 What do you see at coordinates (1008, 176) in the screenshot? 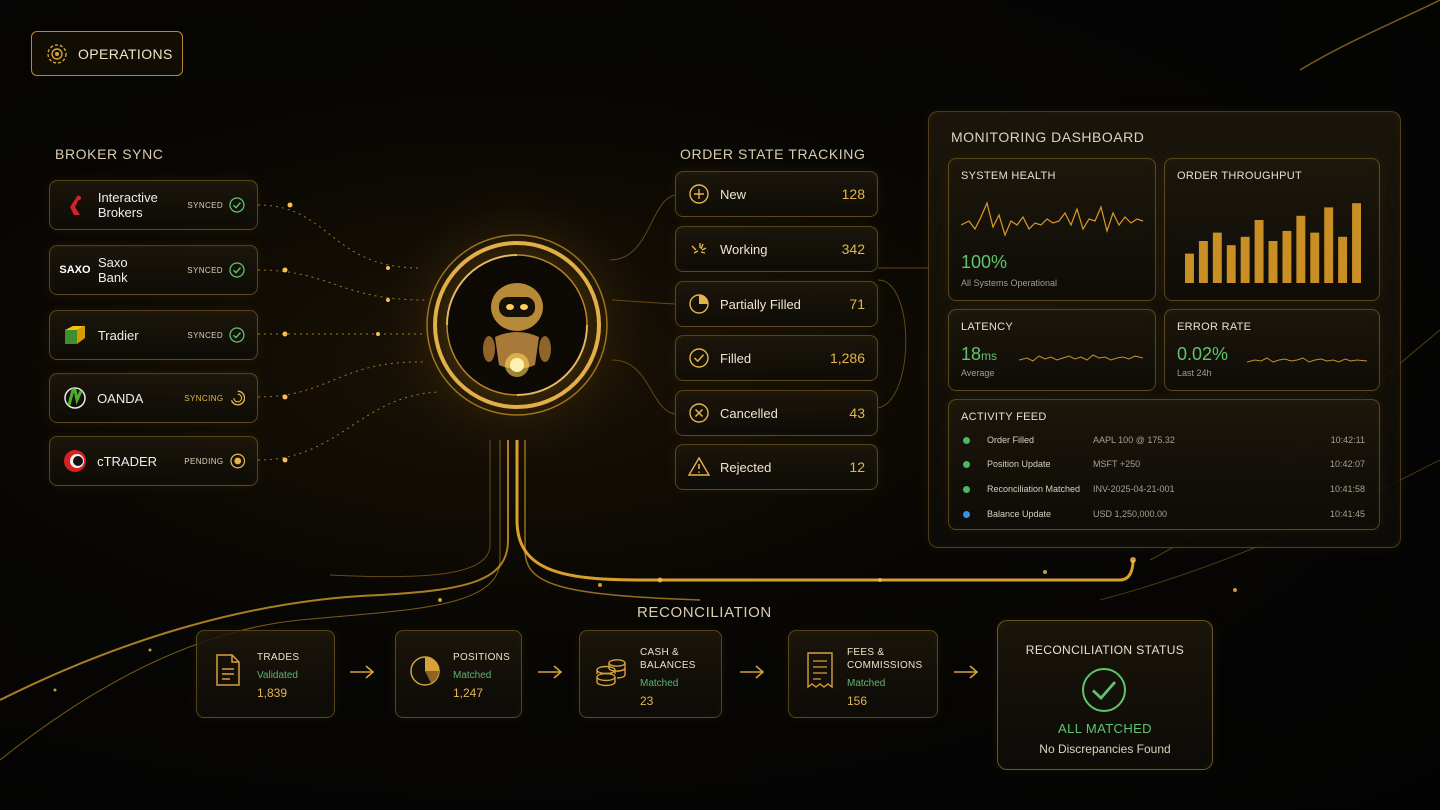
I see `system-health-title: SYSTEM HEALTH` at bounding box center [1008, 176].